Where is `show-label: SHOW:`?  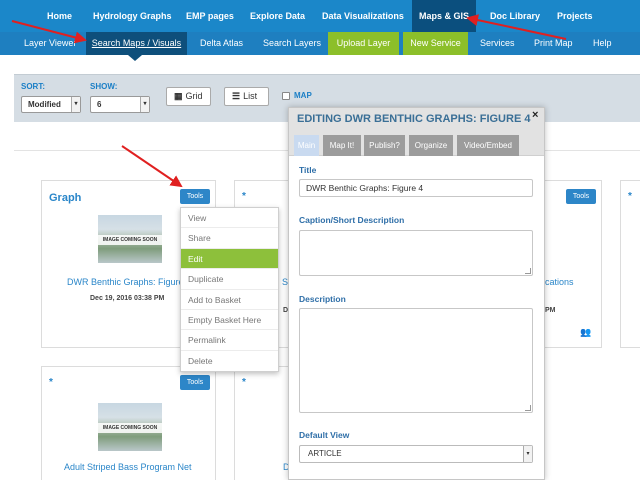 show-label: SHOW: is located at coordinates (104, 86).